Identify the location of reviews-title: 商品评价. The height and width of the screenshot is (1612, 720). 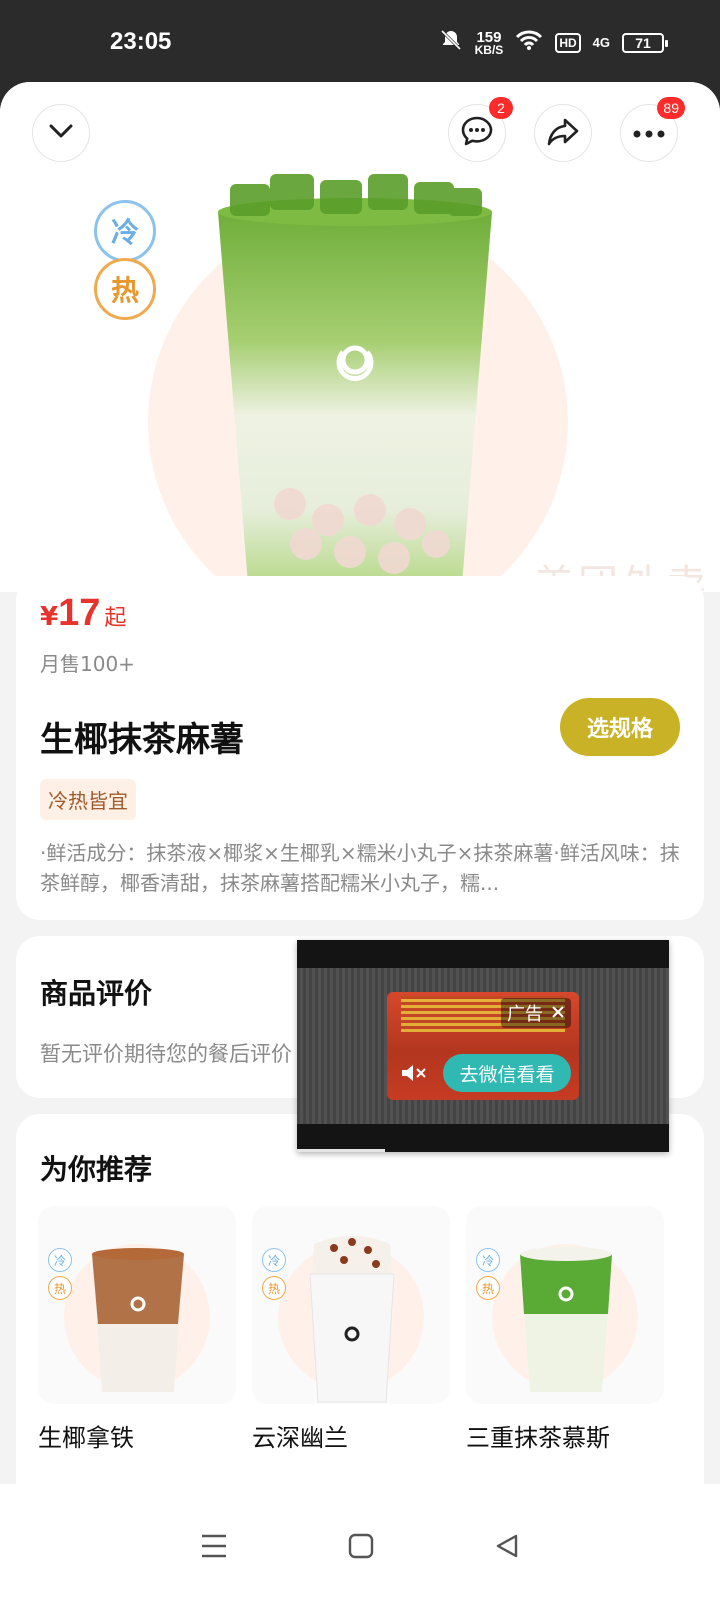
(96, 993).